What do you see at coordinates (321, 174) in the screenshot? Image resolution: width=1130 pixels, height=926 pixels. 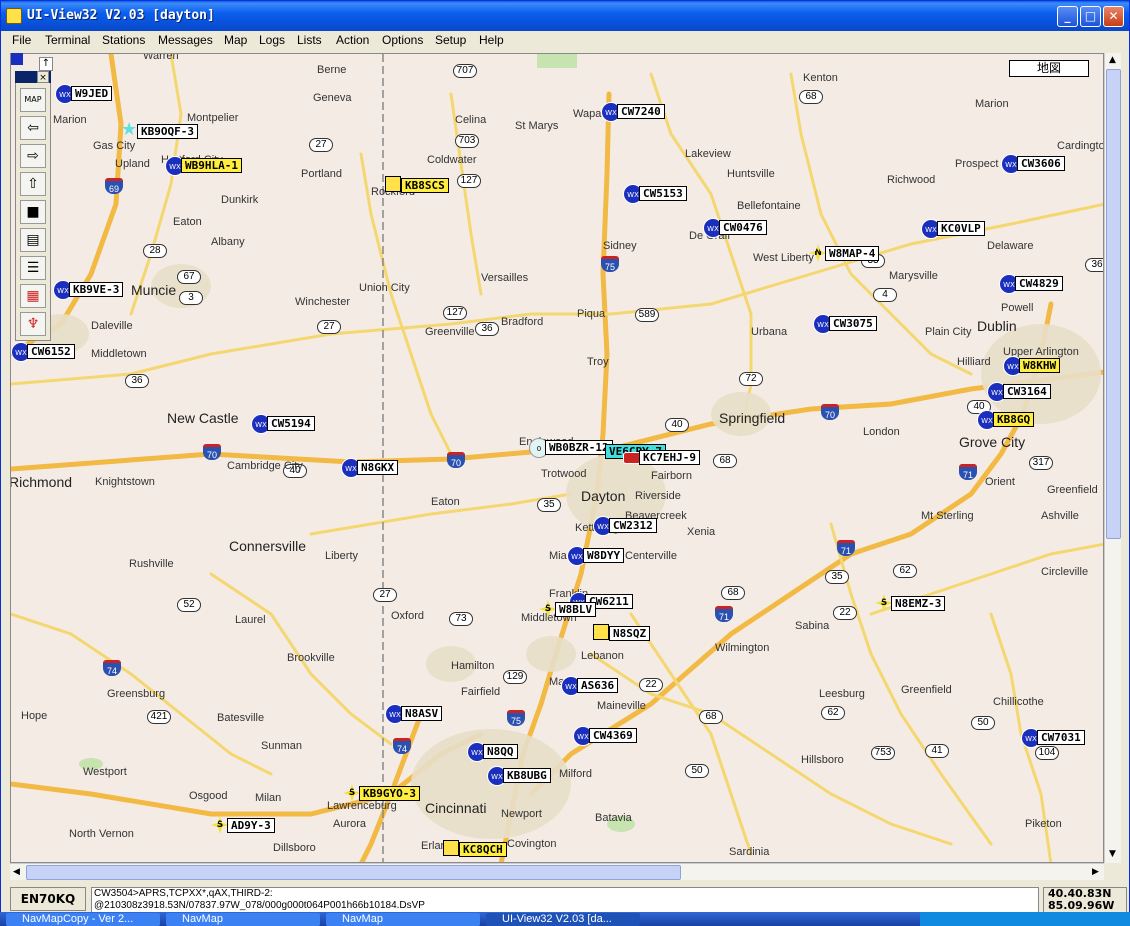 I see `place-label: Portland` at bounding box center [321, 174].